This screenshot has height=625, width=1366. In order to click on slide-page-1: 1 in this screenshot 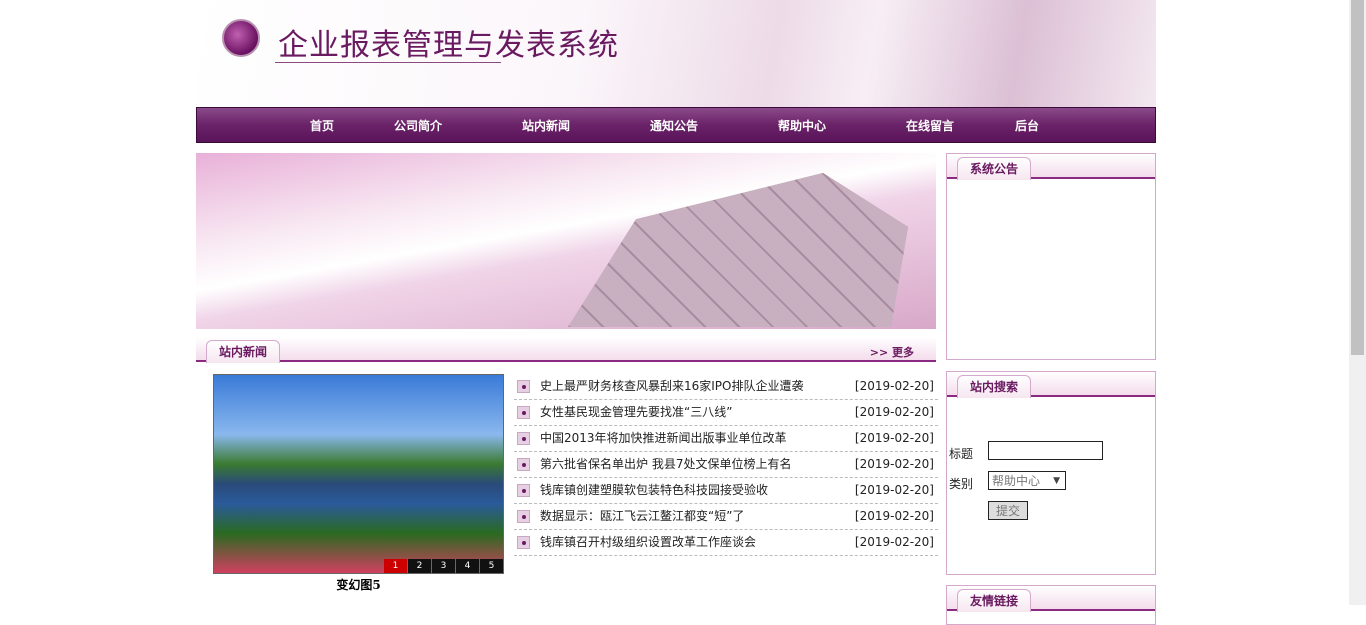, I will do `click(395, 566)`.